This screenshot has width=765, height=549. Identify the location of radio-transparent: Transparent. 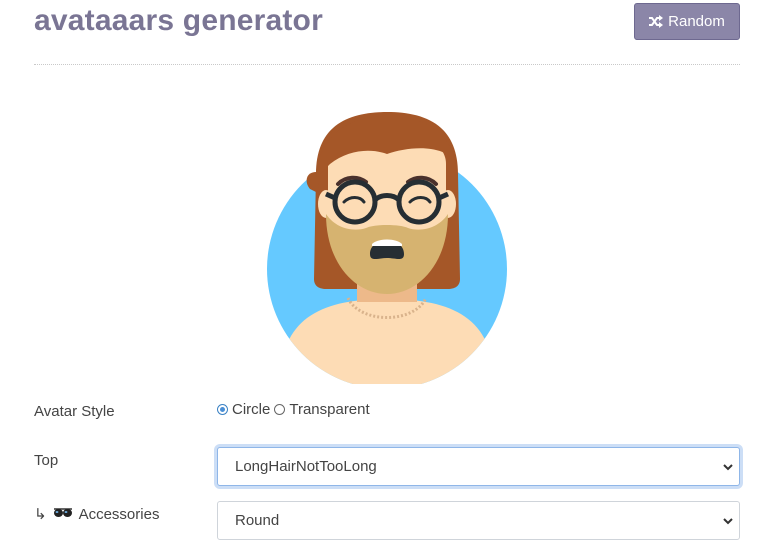
(322, 409).